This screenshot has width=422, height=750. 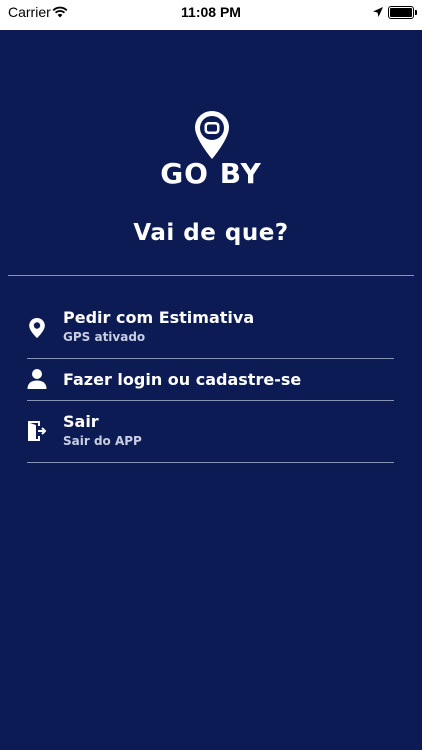 What do you see at coordinates (211, 233) in the screenshot?
I see `page-title: Vai de que?` at bounding box center [211, 233].